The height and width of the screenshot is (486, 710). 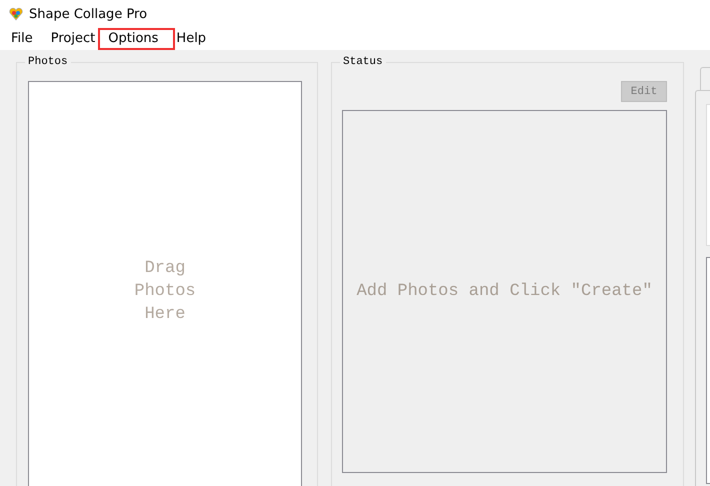 I want to click on window-title: Shape Collage Pro, so click(x=88, y=14).